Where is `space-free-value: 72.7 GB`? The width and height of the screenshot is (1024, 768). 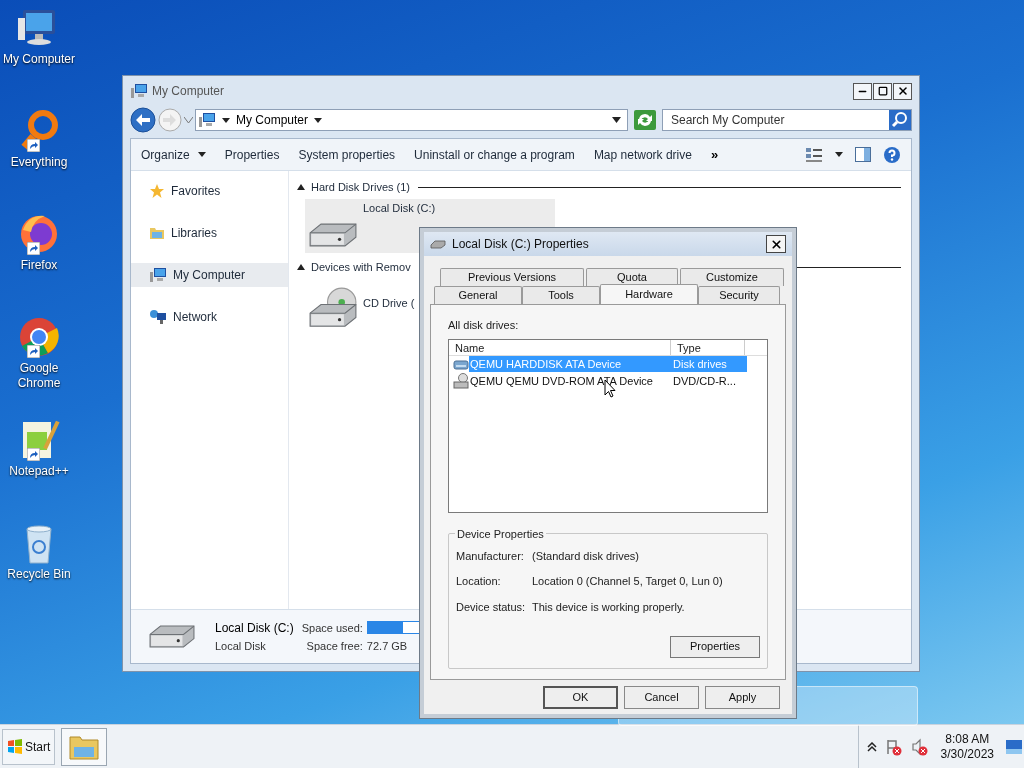
space-free-value: 72.7 GB is located at coordinates (387, 646).